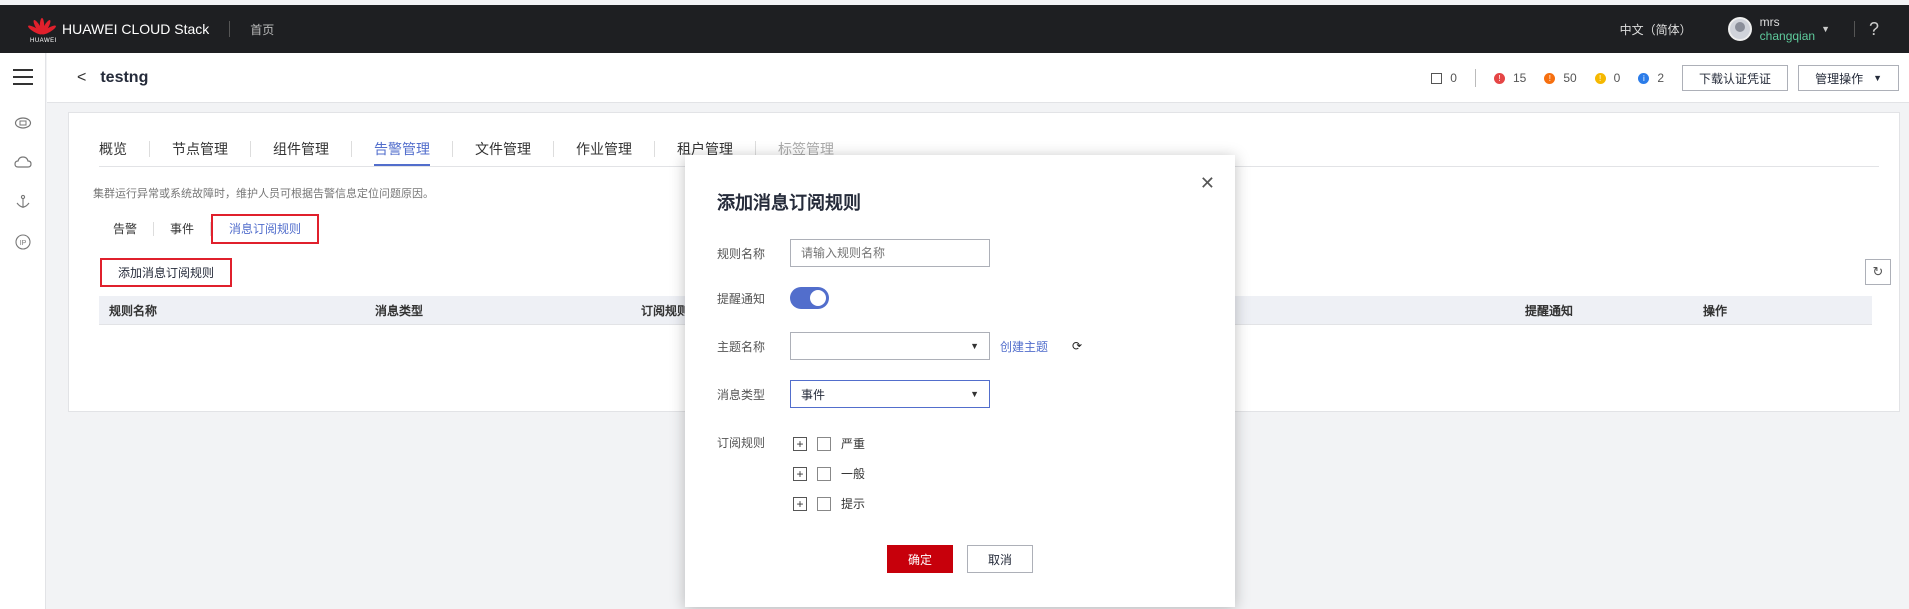  Describe the element at coordinates (665, 310) in the screenshot. I see `column-subscription-rule: 订阅规则` at that location.